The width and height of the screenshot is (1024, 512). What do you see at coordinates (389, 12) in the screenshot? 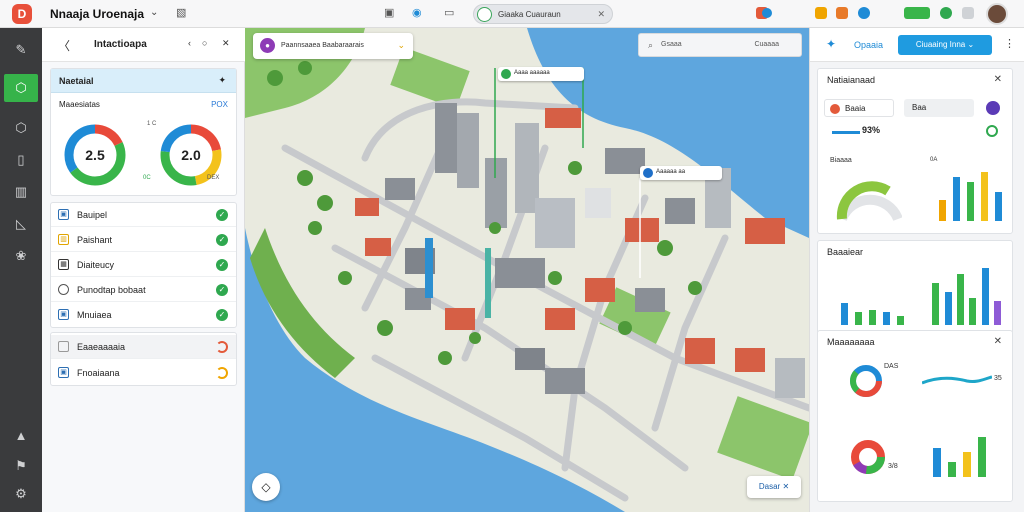
I see `document-icon: ▣` at bounding box center [389, 12].